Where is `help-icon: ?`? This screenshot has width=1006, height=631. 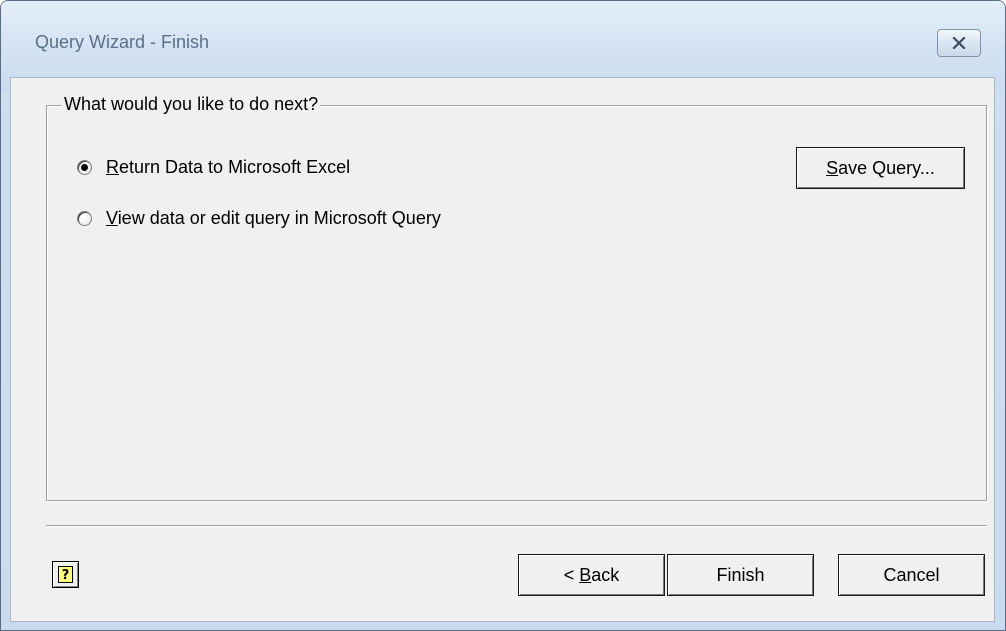 help-icon: ? is located at coordinates (65, 574).